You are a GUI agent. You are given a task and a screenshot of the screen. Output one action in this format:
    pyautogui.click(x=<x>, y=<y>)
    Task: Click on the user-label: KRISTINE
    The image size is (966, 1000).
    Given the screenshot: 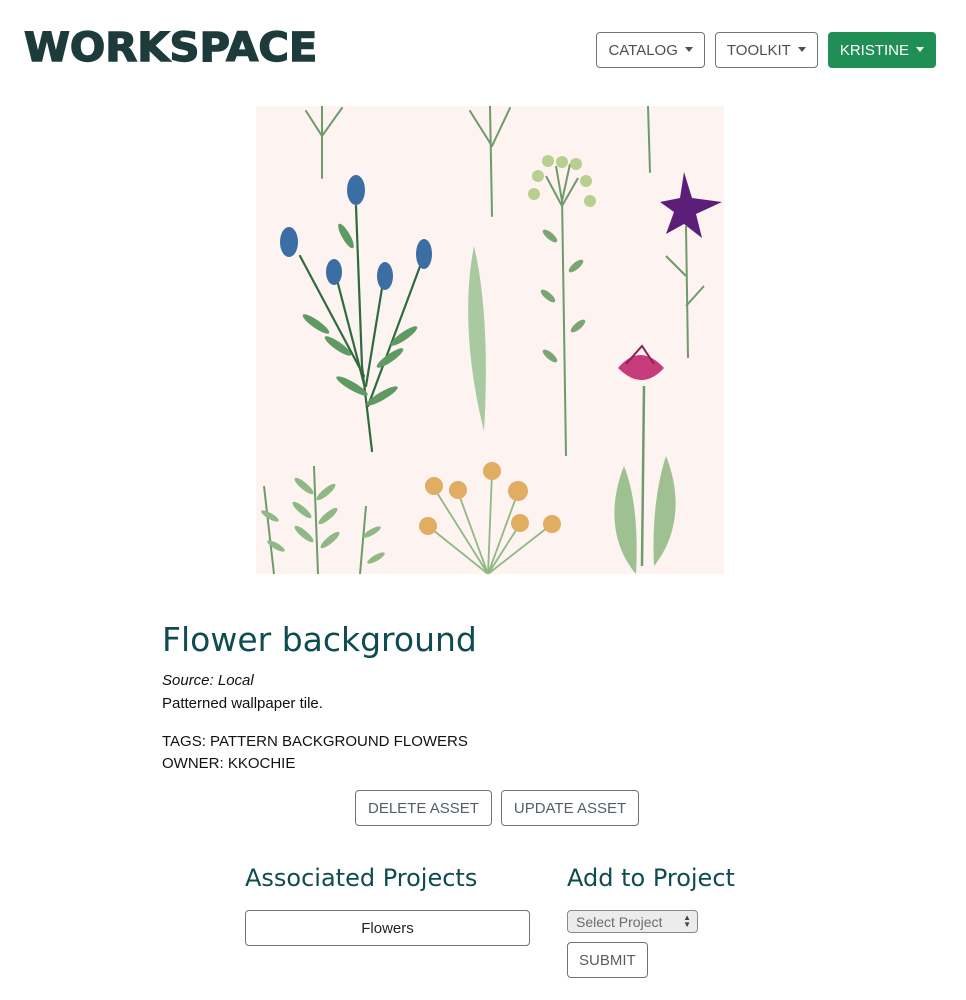 What is the action you would take?
    pyautogui.click(x=874, y=50)
    